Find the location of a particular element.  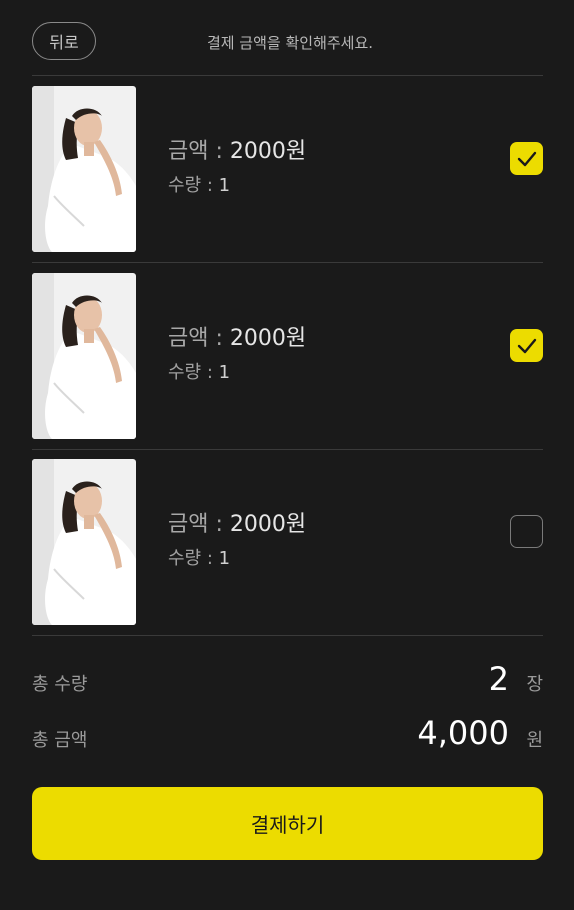

back-button: 뒤로 is located at coordinates (64, 41).